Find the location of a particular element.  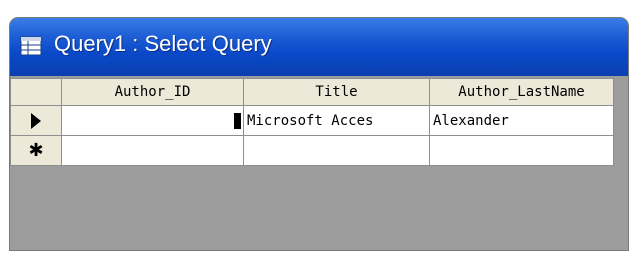

new-record-selector: ✱ is located at coordinates (36, 150).